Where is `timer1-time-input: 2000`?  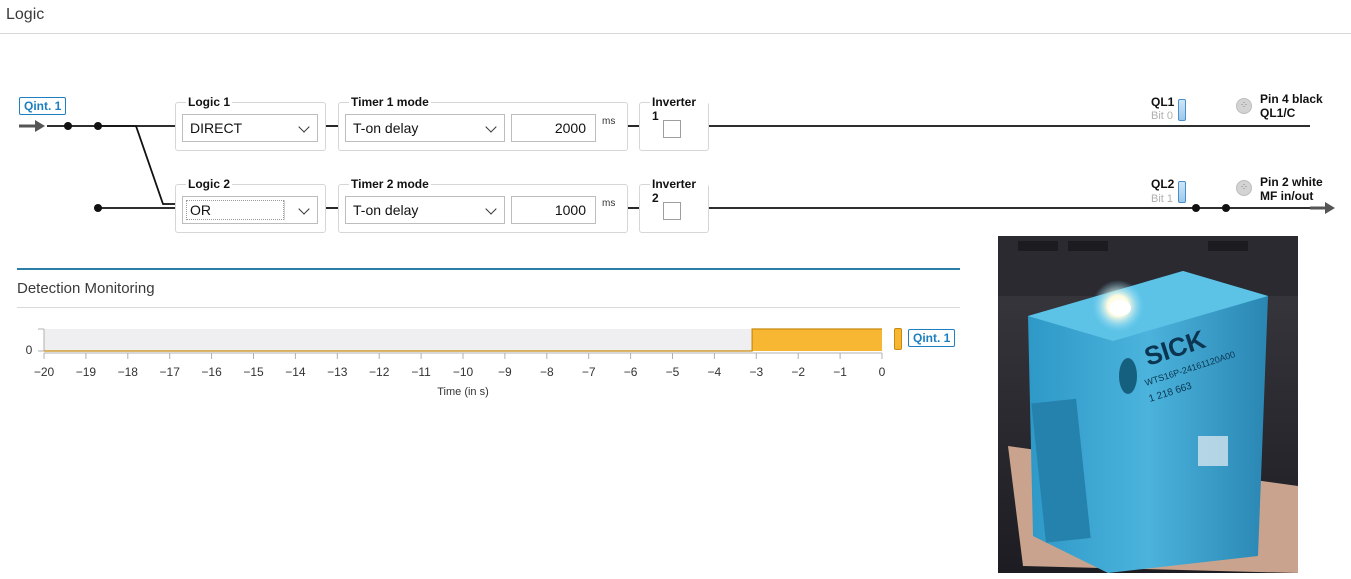 timer1-time-input: 2000 is located at coordinates (553, 128).